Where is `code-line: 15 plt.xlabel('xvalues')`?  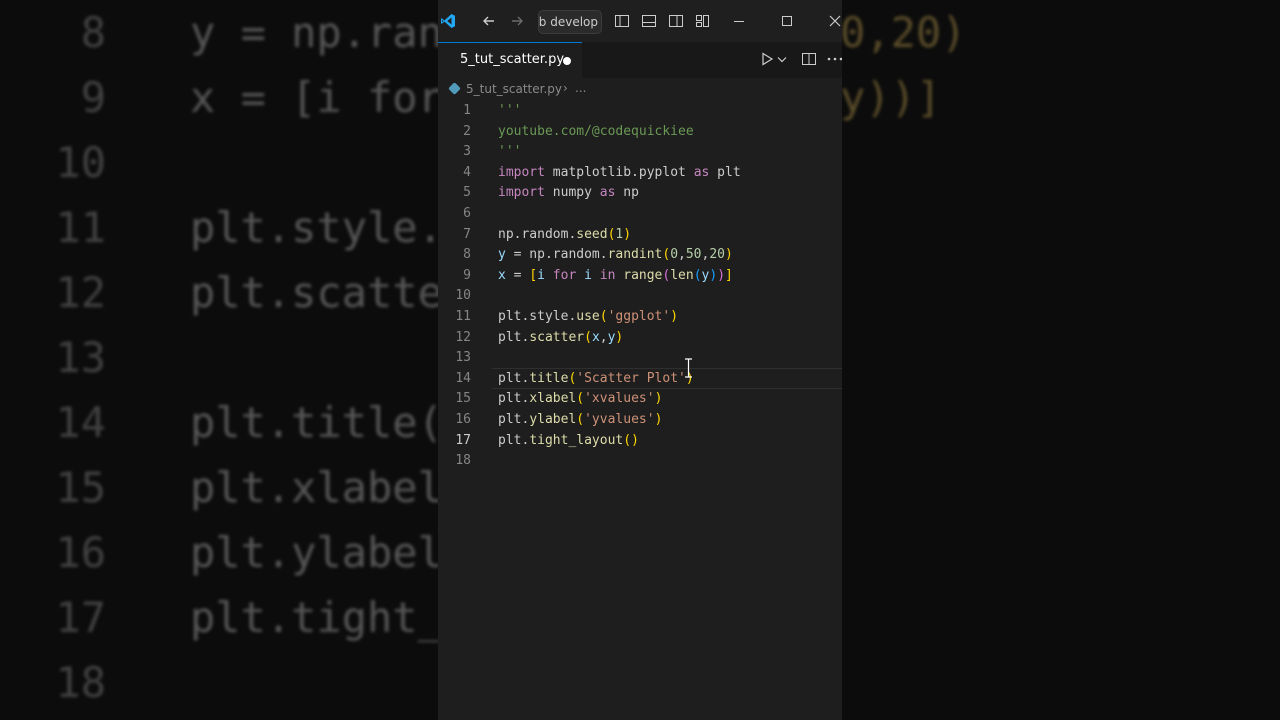
code-line: 15 plt.xlabel('xvalues') is located at coordinates (640, 398).